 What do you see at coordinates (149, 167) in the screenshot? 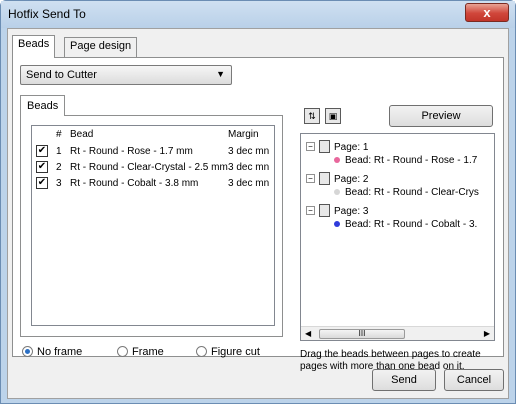
I see `row-bead: Rt - Round - Clear-Crystal - 2.5 mm` at bounding box center [149, 167].